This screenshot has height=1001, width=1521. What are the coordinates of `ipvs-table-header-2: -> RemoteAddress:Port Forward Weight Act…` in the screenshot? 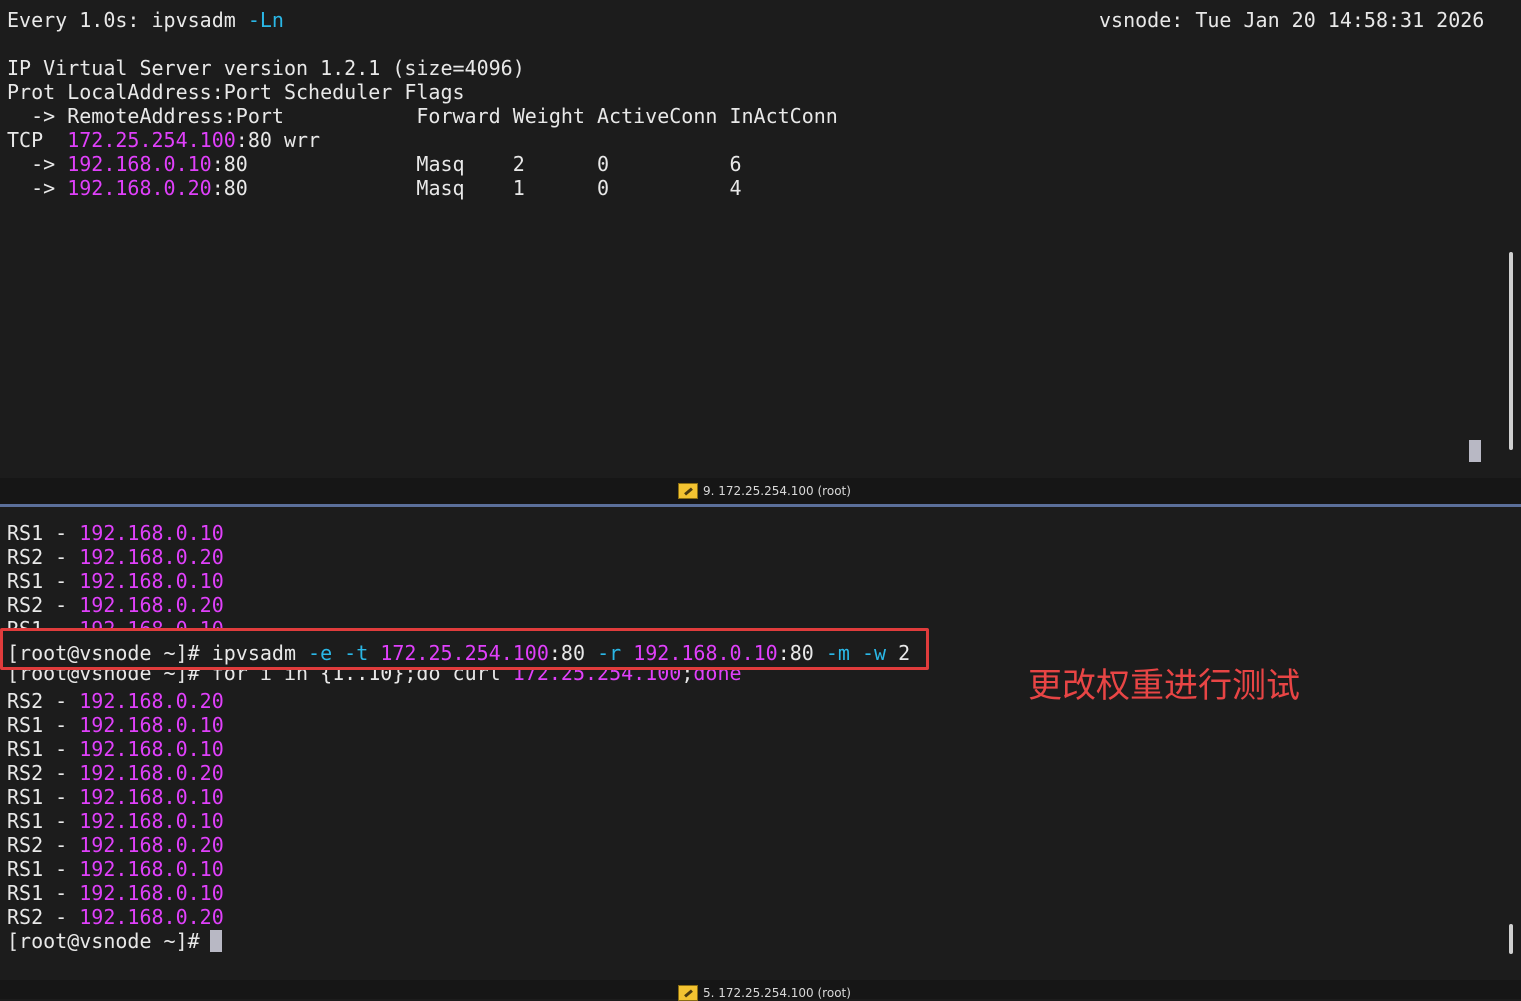 It's located at (422, 116).